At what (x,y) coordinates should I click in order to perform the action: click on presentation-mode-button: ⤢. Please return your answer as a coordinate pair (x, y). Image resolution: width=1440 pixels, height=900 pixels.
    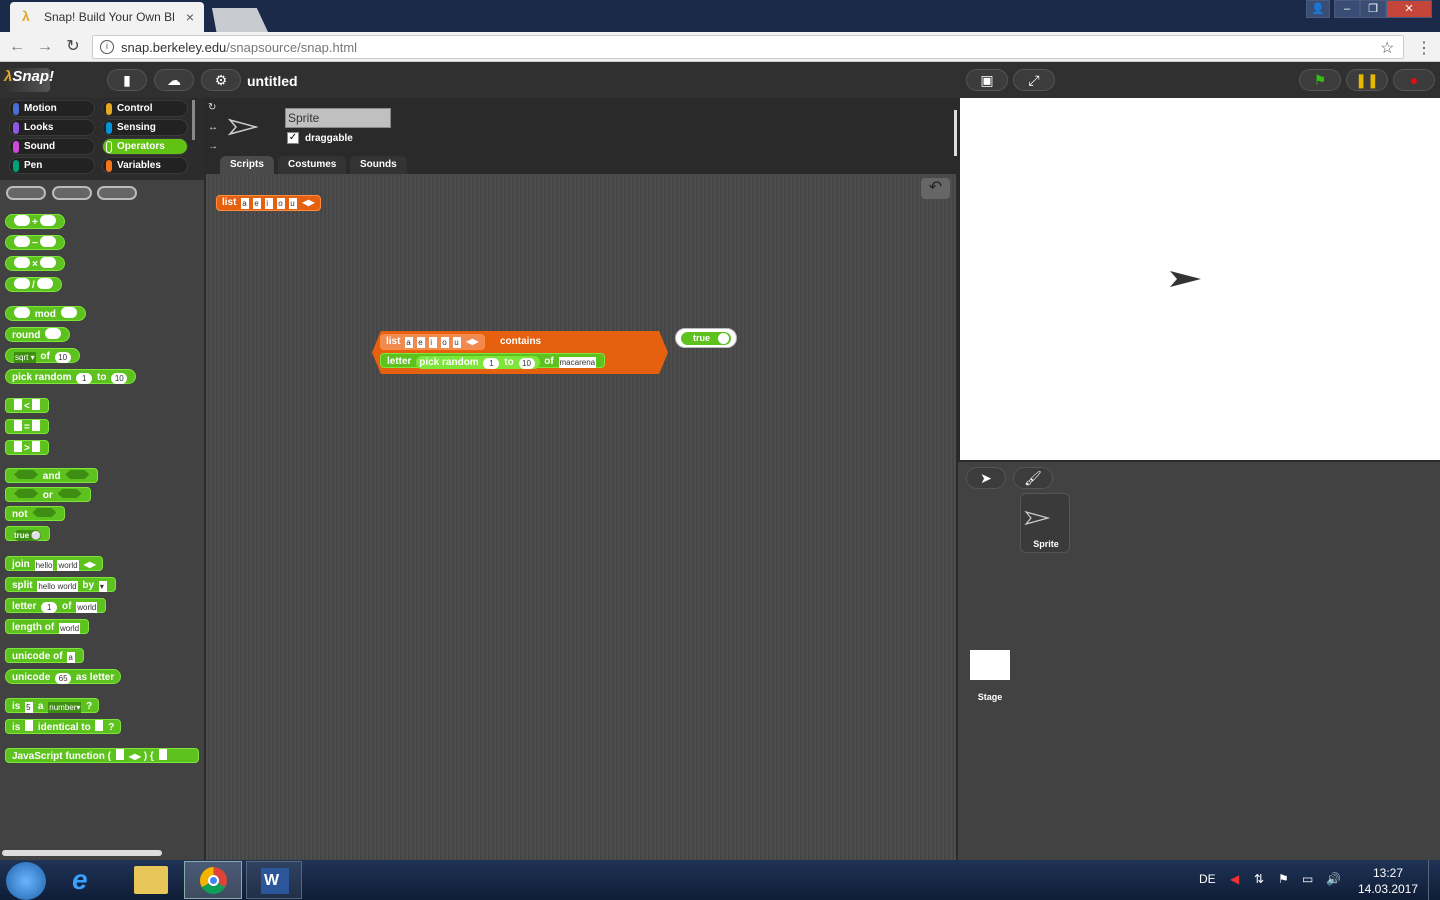
    Looking at the image, I should click on (1034, 80).